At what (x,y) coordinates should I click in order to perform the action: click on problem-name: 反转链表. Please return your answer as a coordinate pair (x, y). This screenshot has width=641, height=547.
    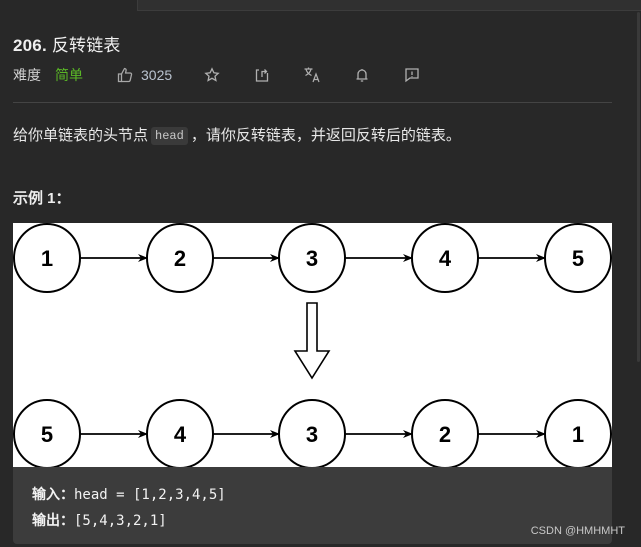
    Looking at the image, I should click on (86, 45).